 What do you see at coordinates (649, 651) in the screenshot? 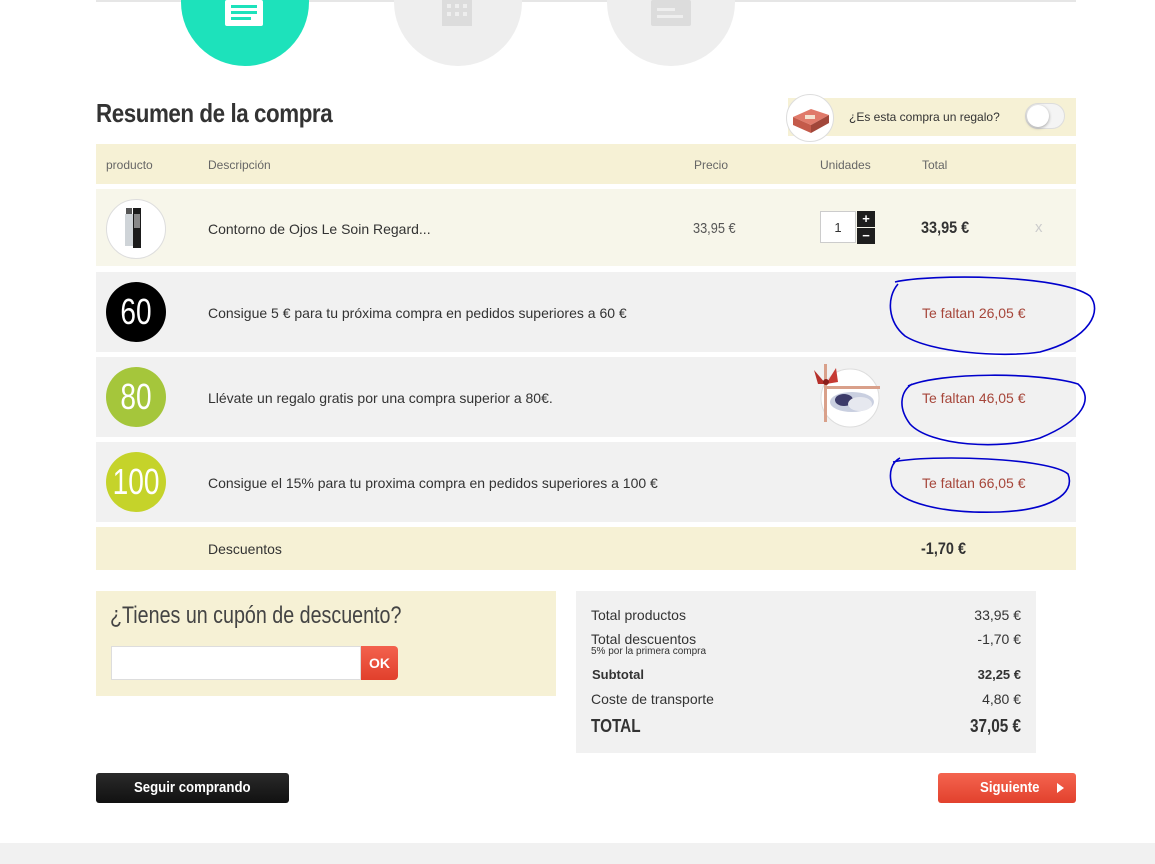
I see `discount-note: 5% por la primera compra` at bounding box center [649, 651].